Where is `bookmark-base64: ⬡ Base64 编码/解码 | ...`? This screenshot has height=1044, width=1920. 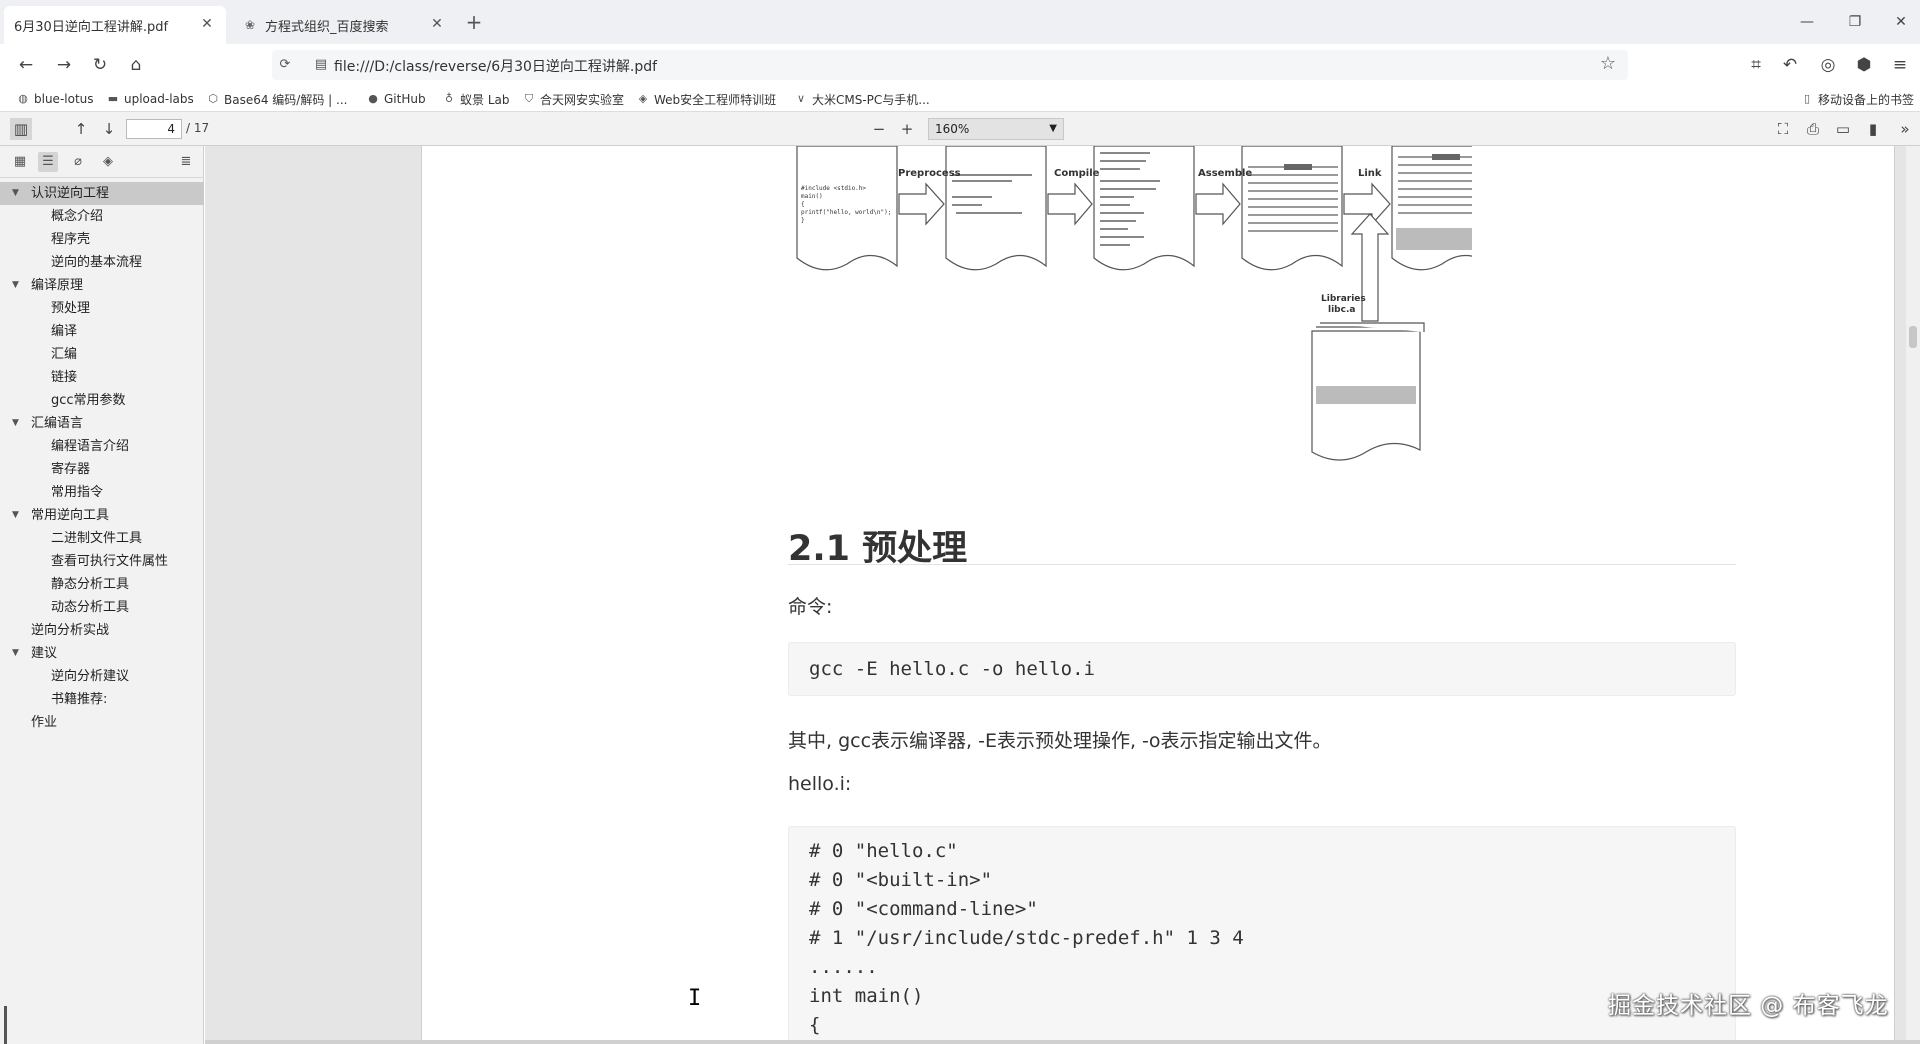 bookmark-base64: ⬡ Base64 编码/解码 | ... is located at coordinates (276, 99).